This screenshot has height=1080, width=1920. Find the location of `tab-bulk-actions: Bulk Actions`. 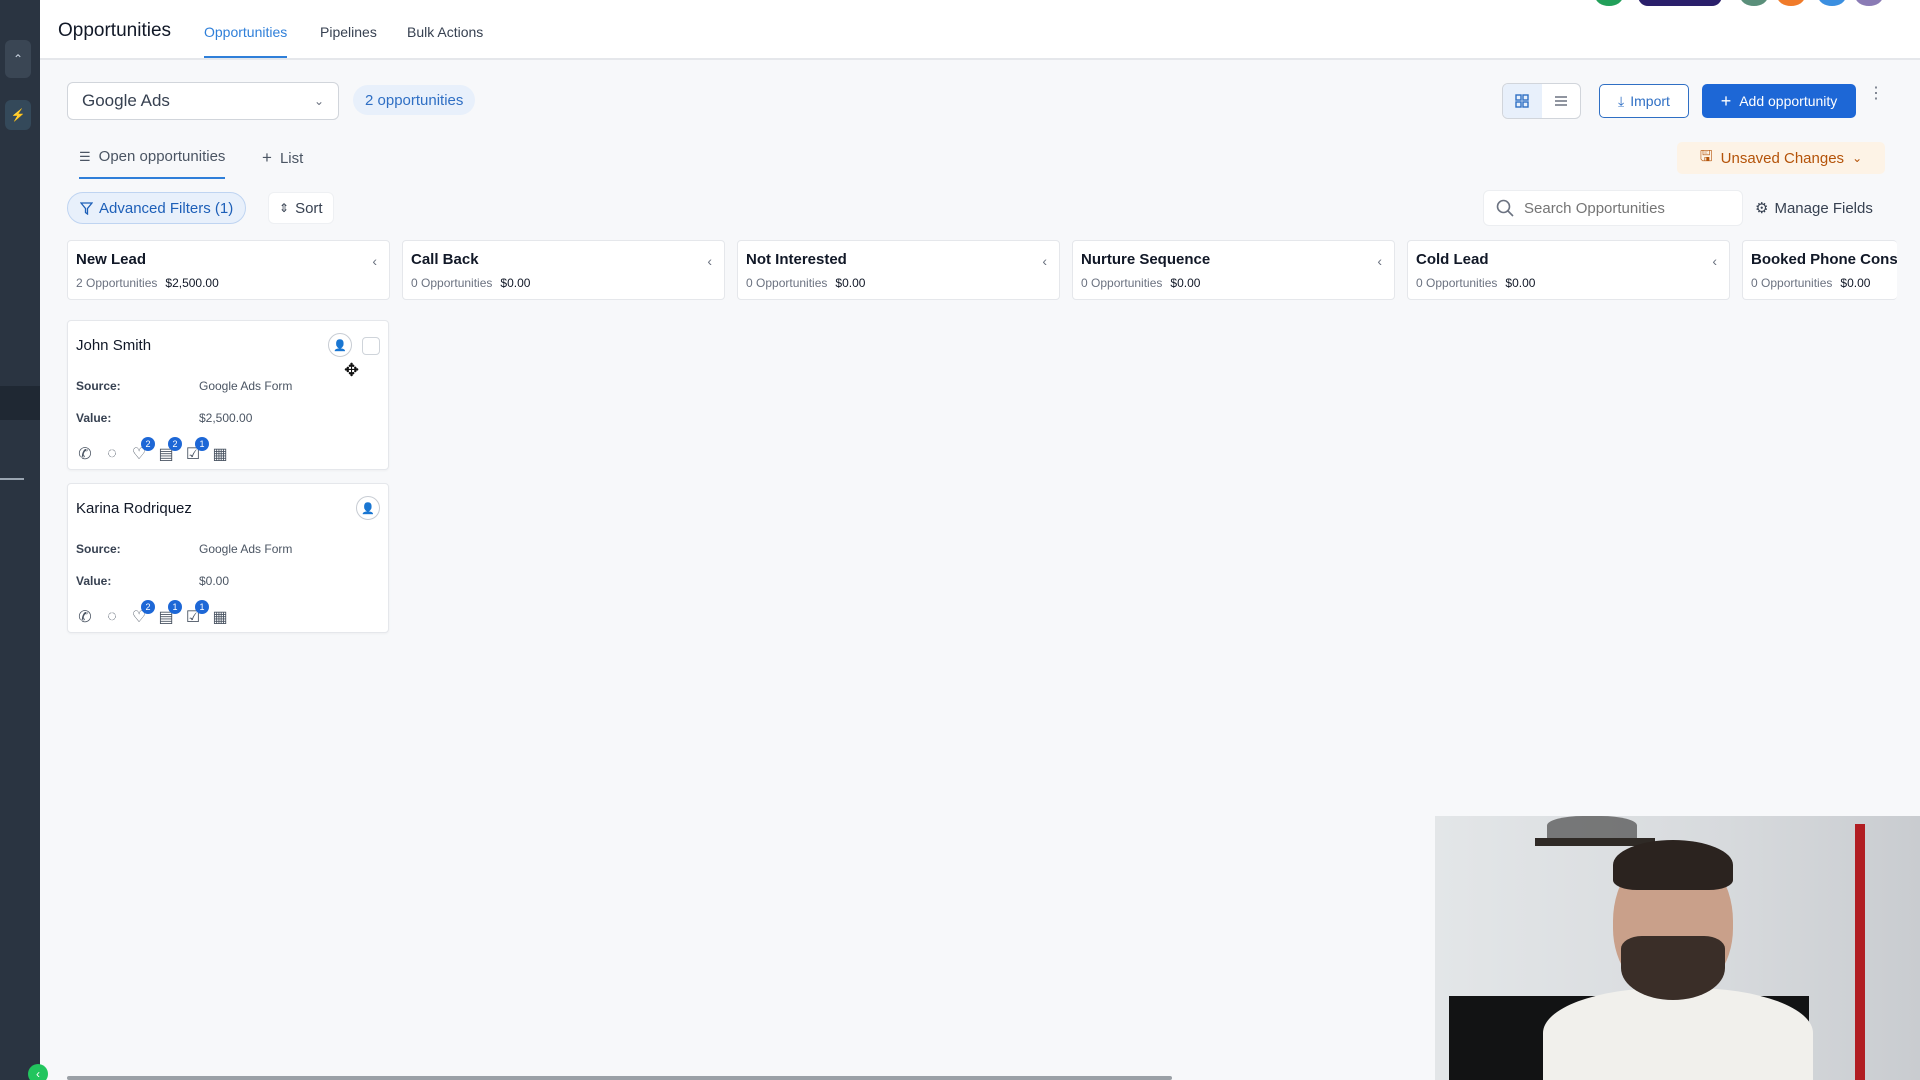

tab-bulk-actions: Bulk Actions is located at coordinates (445, 40).